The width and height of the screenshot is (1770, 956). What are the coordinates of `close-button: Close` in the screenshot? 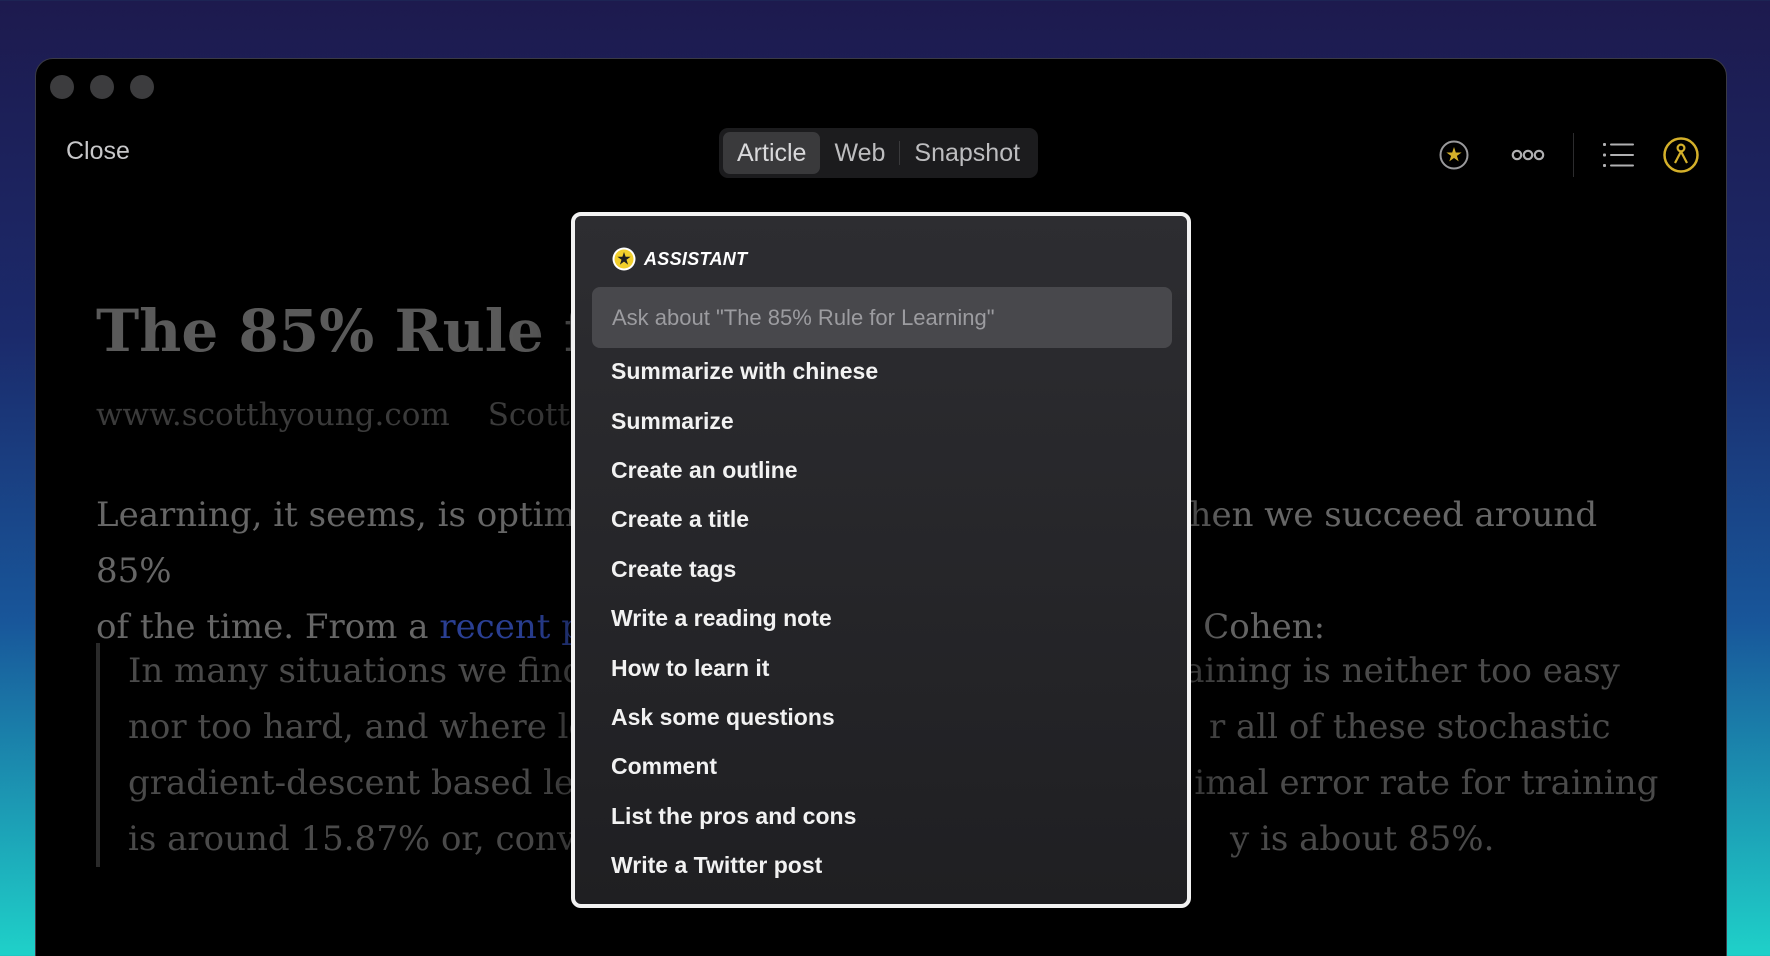 It's located at (98, 151).